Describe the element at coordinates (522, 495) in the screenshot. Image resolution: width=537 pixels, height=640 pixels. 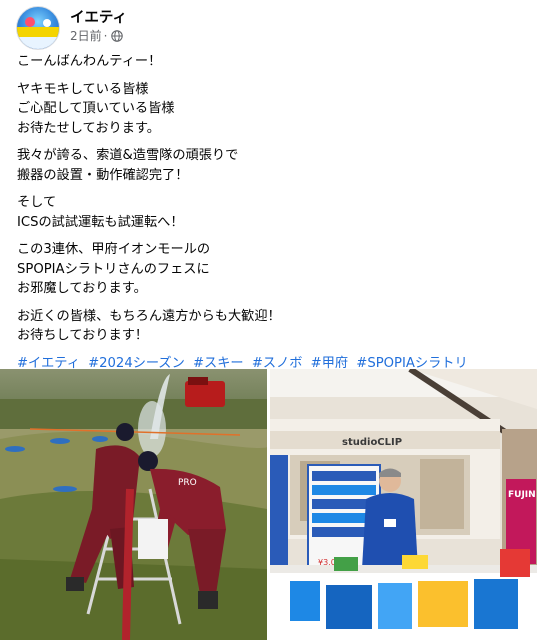
I see `banner-text: FUJIN` at that location.